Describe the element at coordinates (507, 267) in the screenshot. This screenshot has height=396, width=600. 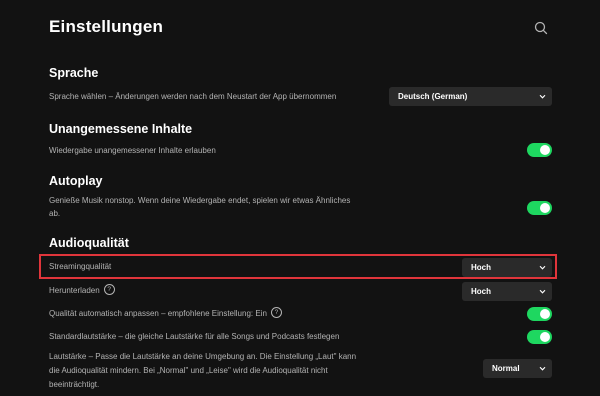
I see `streaming-quality-select: Hoch` at that location.